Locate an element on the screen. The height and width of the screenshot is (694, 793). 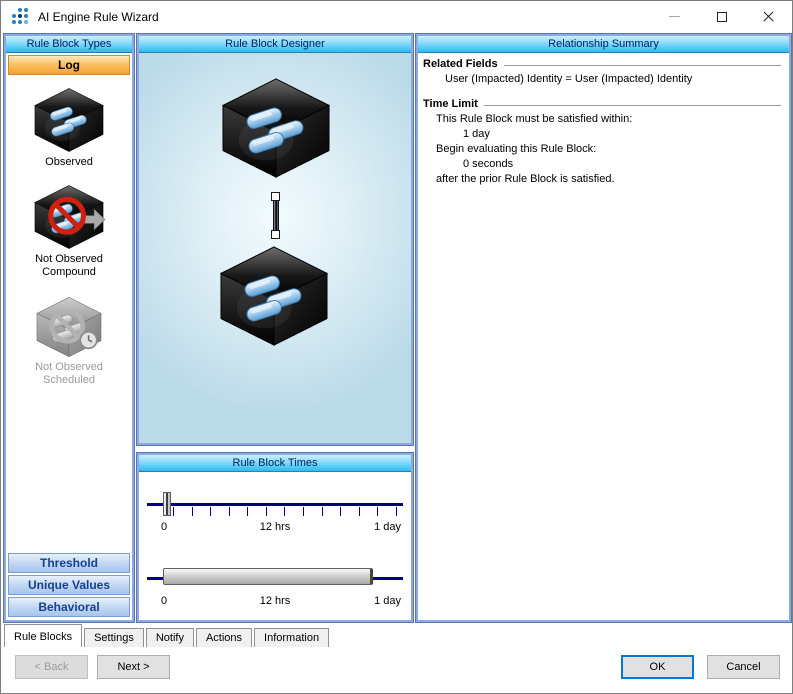
type-item-not-observed-scheduled: Not Observed Scheduled is located at coordinates (69, 341).